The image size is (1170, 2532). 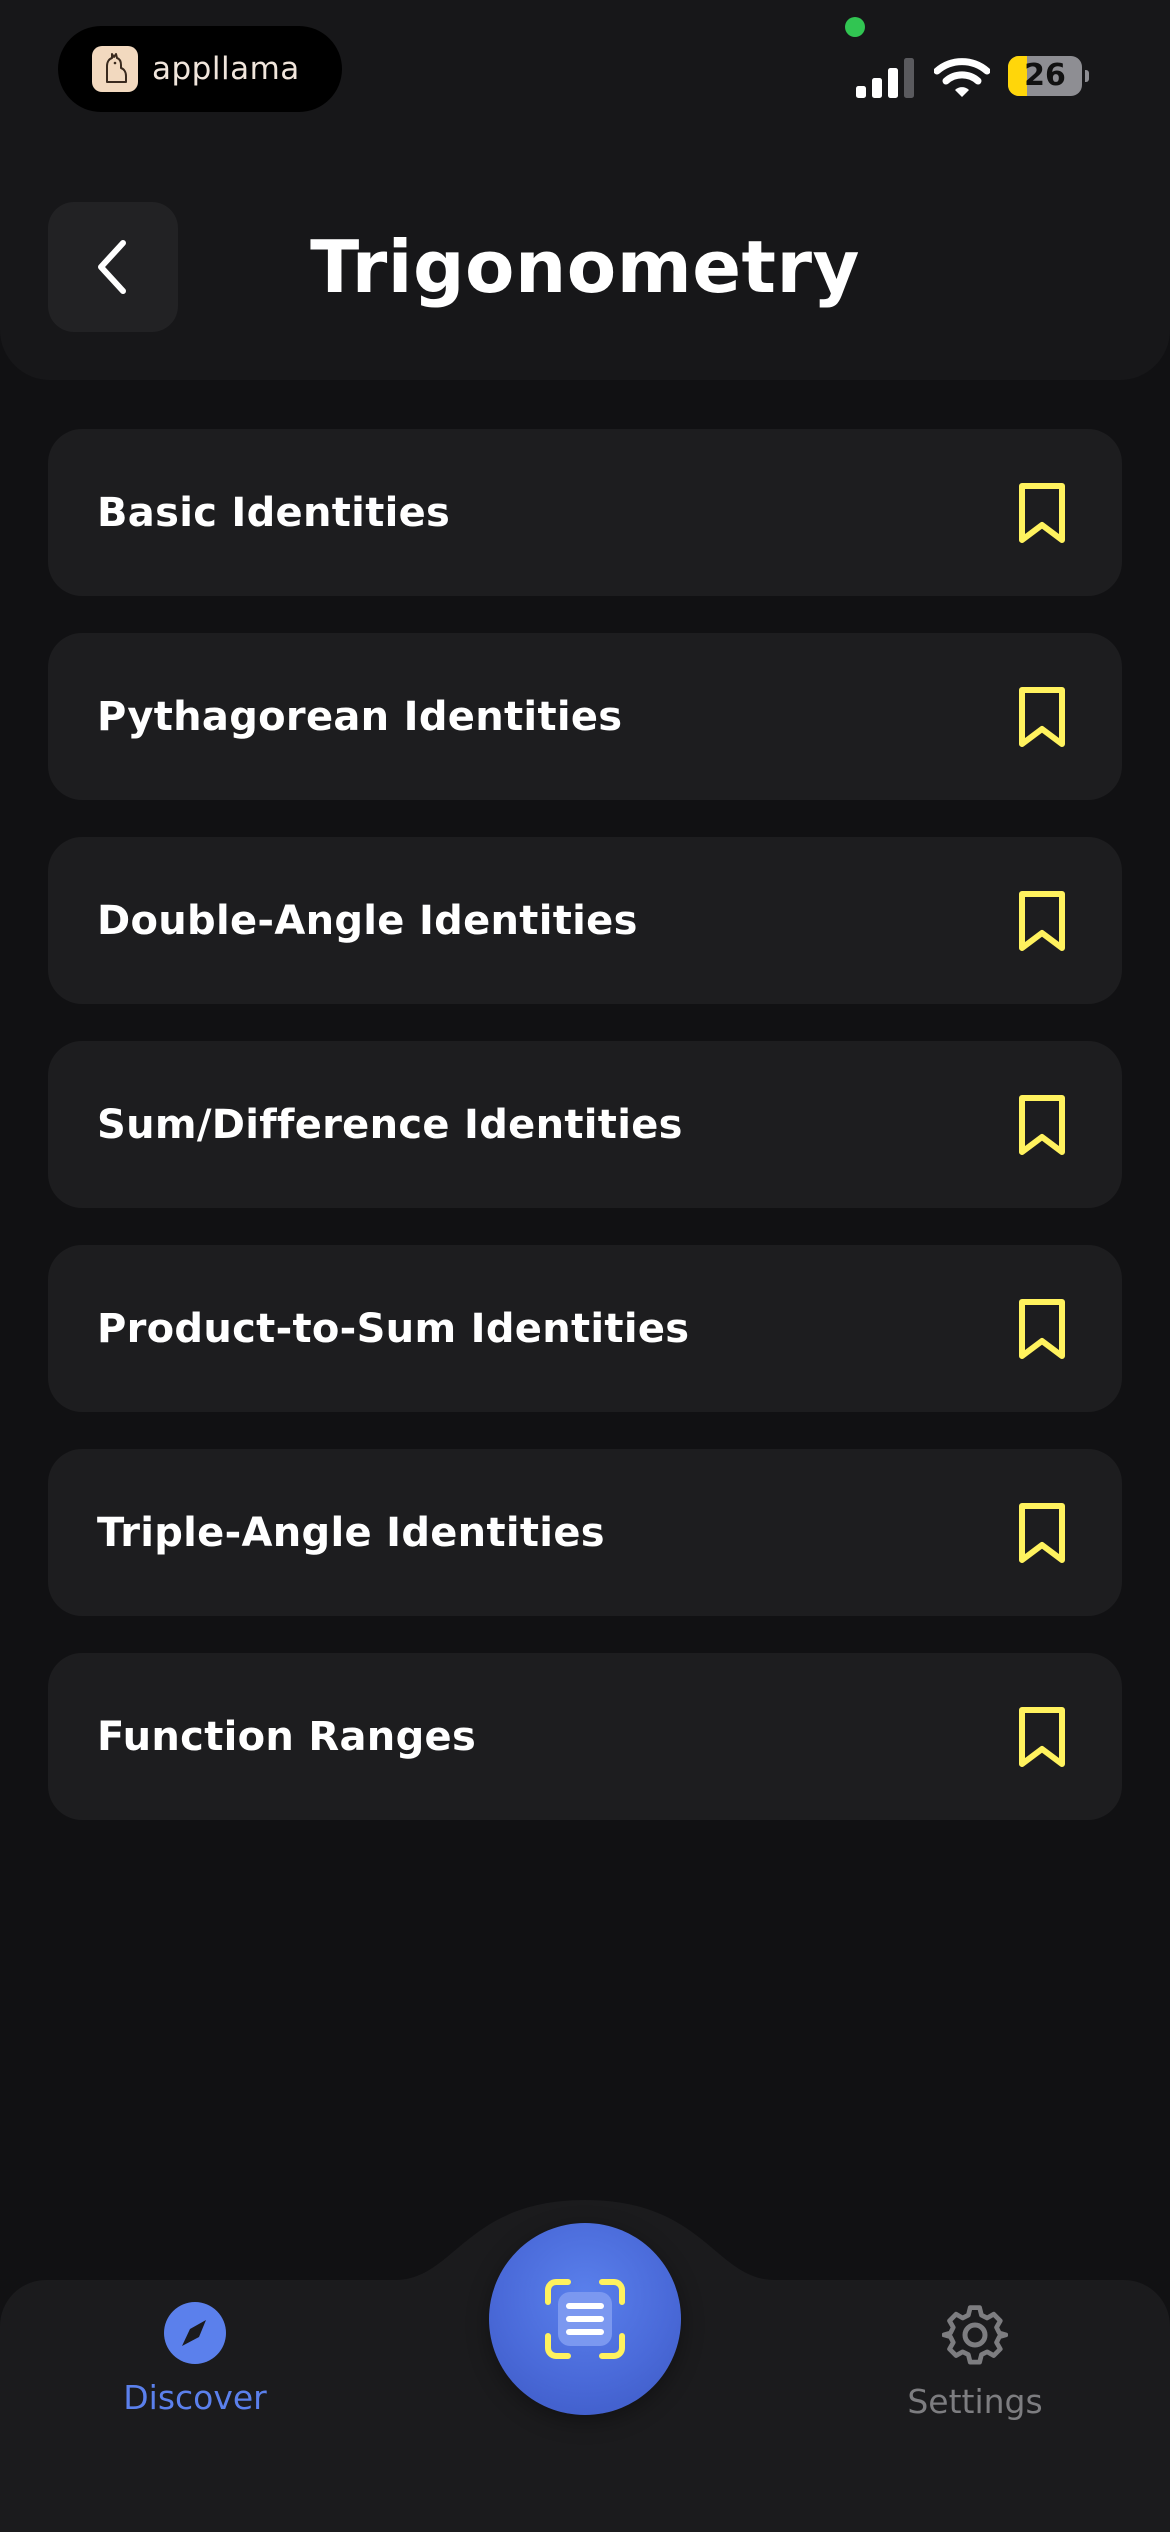 I want to click on topic-item-product-to-sum-identities: Product-to-Sum Identities, so click(x=585, y=1328).